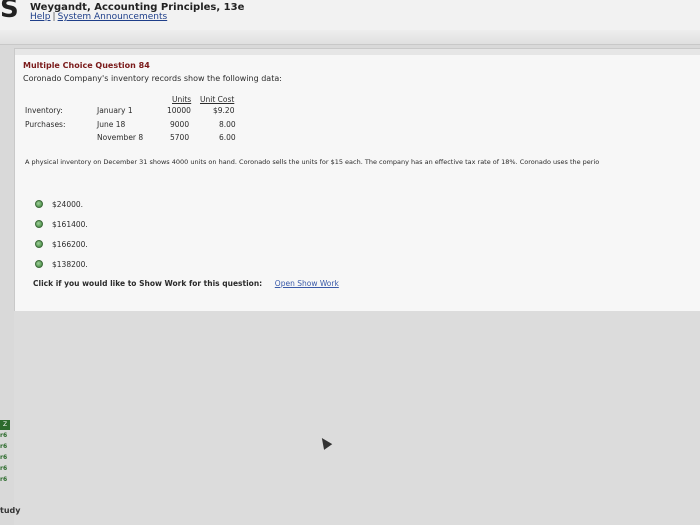  Describe the element at coordinates (120, 137) in the screenshot. I see `row-date: November 8` at that location.